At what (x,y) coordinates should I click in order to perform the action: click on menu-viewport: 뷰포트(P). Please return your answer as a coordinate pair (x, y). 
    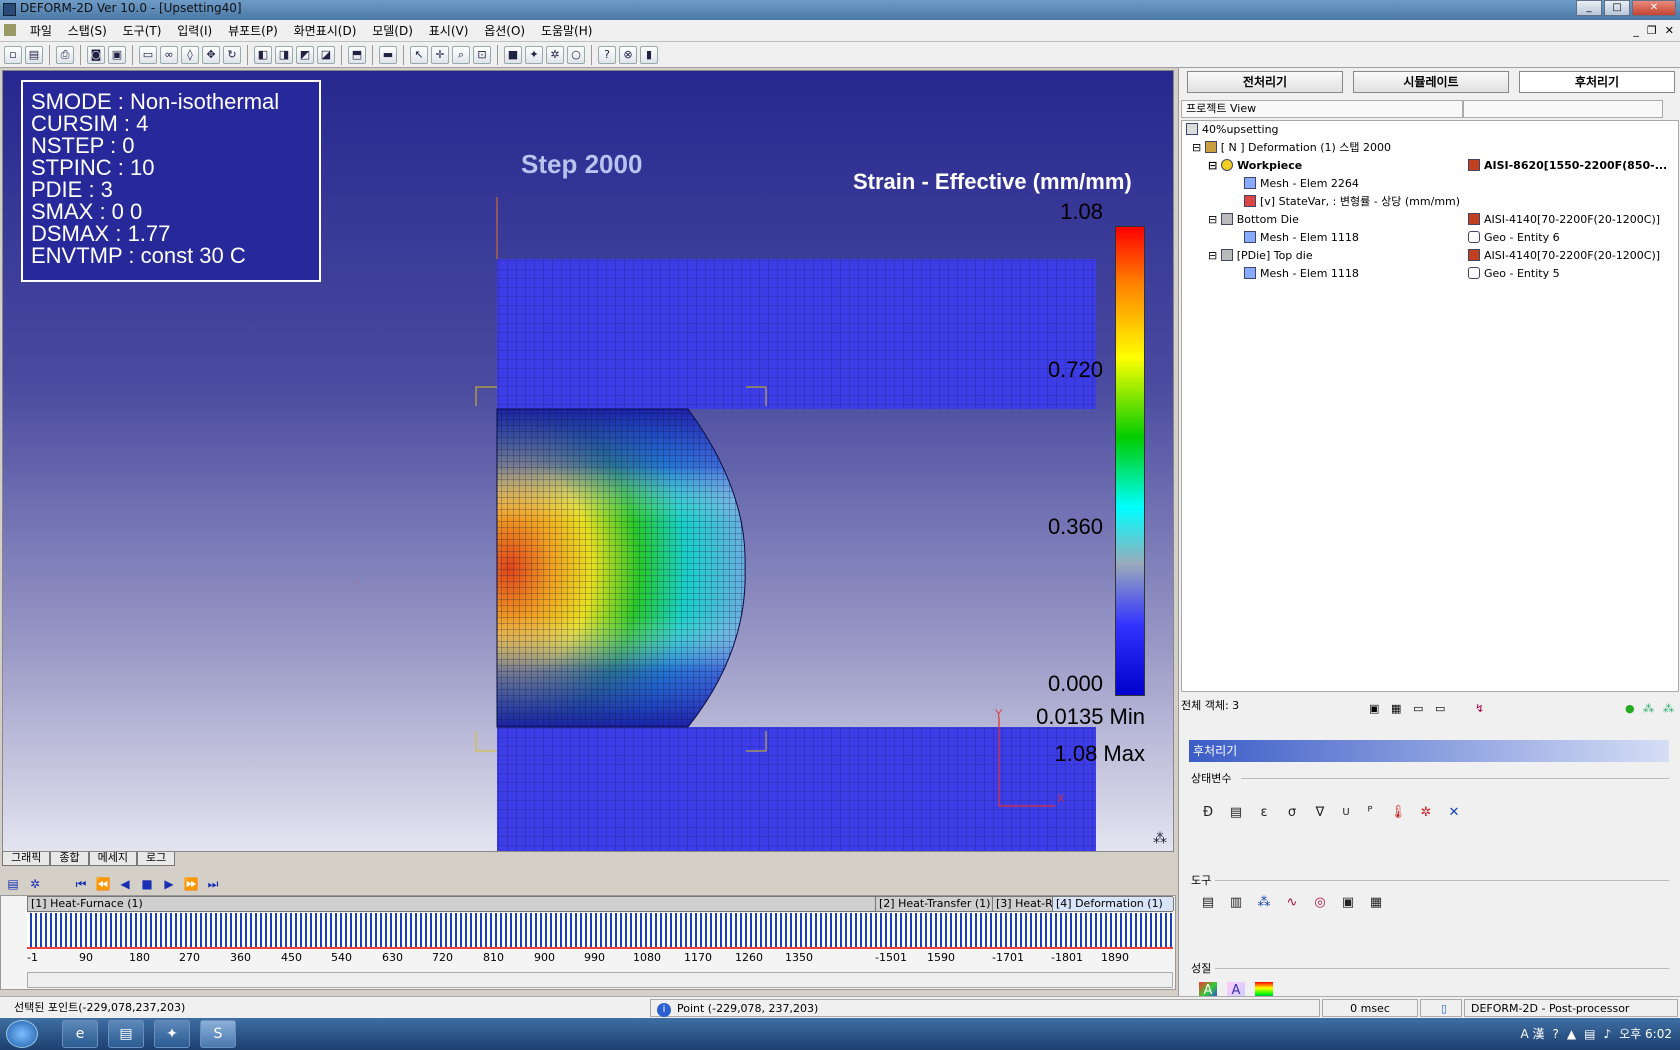
    Looking at the image, I should click on (253, 31).